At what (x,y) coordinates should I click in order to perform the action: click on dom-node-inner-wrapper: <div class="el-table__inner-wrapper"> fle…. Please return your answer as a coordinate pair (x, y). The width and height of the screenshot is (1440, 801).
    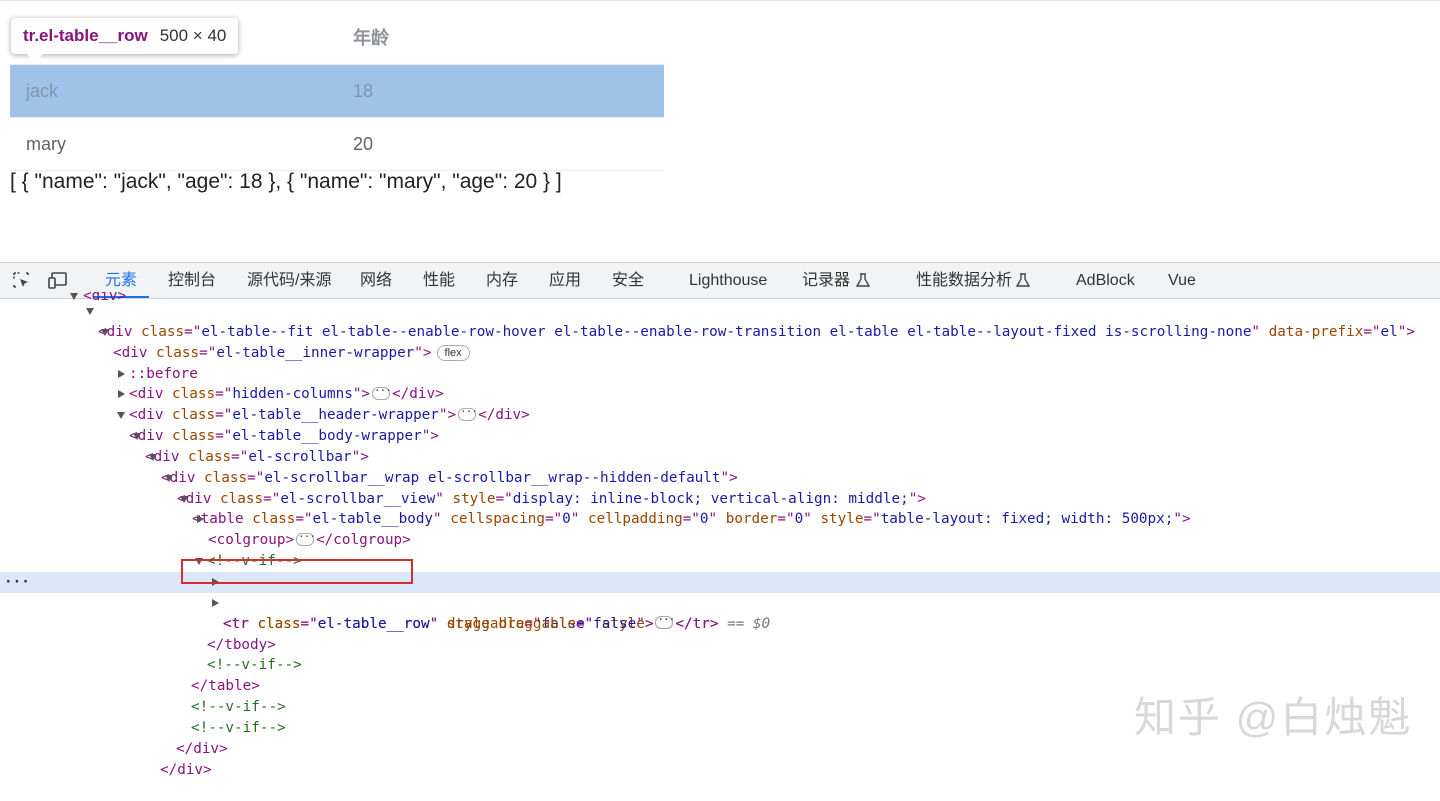
    Looking at the image, I should click on (720, 341).